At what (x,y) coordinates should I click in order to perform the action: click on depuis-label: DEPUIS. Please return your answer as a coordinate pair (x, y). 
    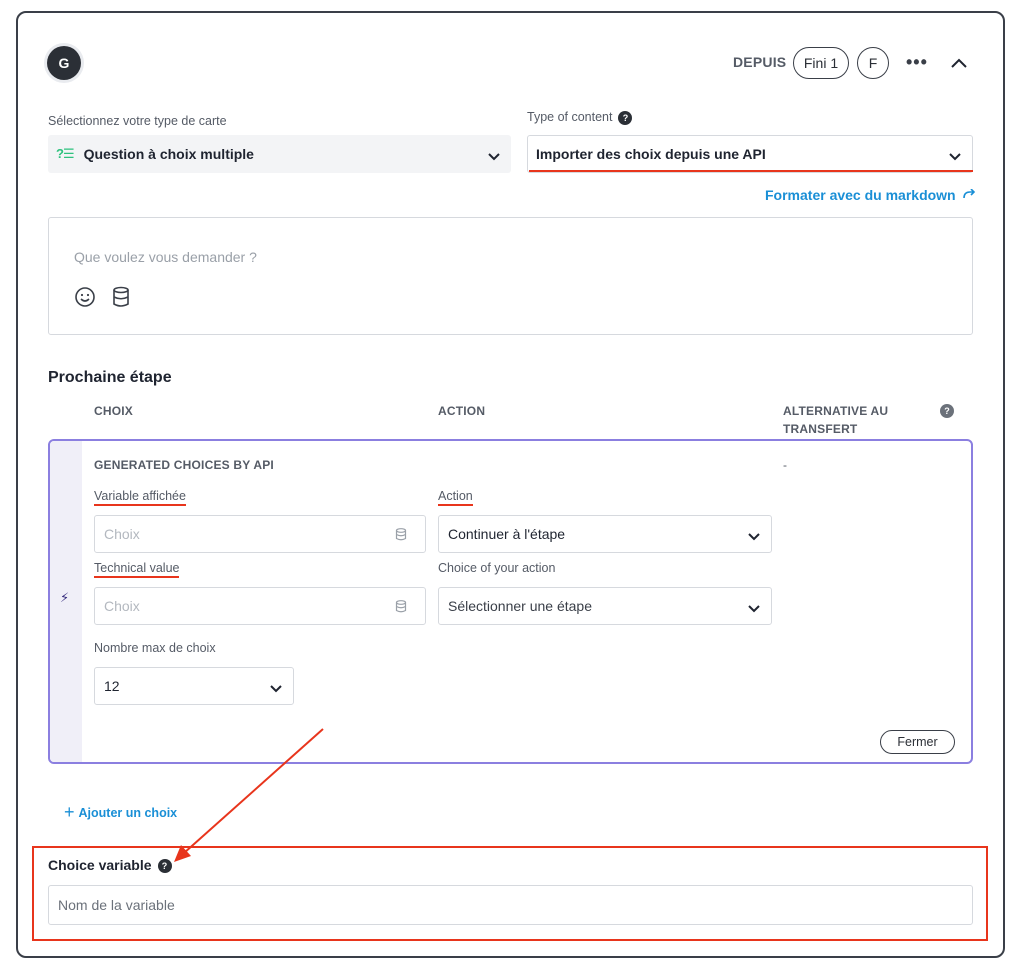
    Looking at the image, I should click on (760, 62).